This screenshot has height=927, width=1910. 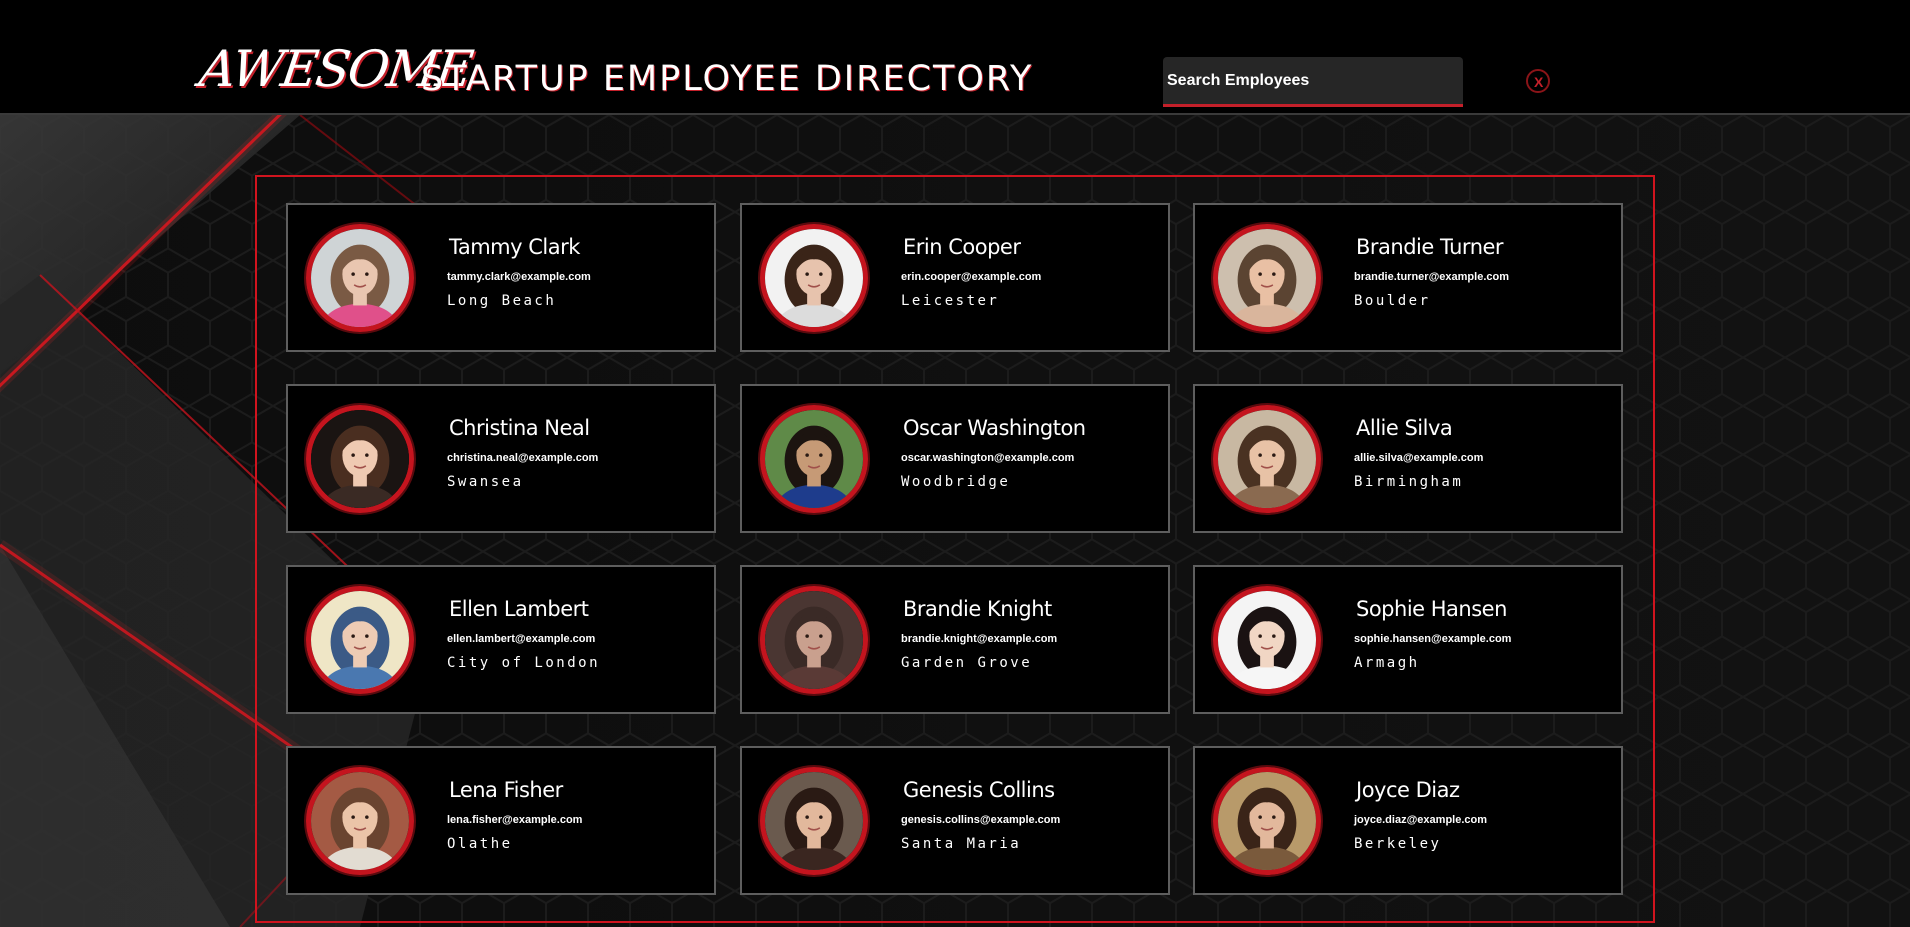 What do you see at coordinates (523, 458) in the screenshot?
I see `employee-email: christina.neal@example.com` at bounding box center [523, 458].